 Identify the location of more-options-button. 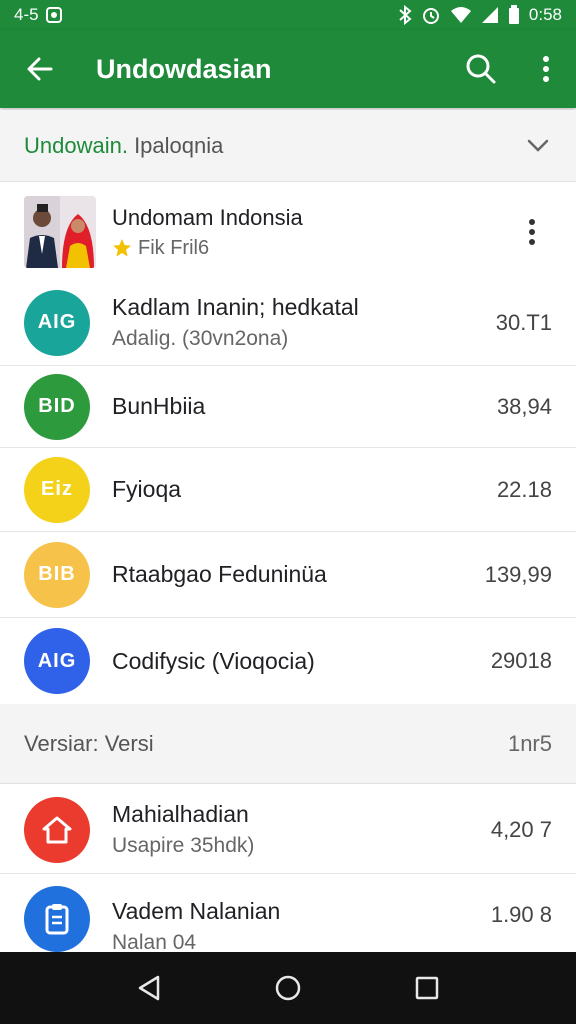
(546, 69).